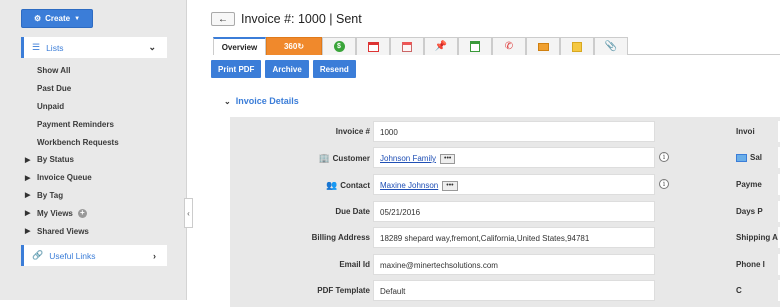  Describe the element at coordinates (236, 69) in the screenshot. I see `print-pdf-button: Print PDF` at that location.